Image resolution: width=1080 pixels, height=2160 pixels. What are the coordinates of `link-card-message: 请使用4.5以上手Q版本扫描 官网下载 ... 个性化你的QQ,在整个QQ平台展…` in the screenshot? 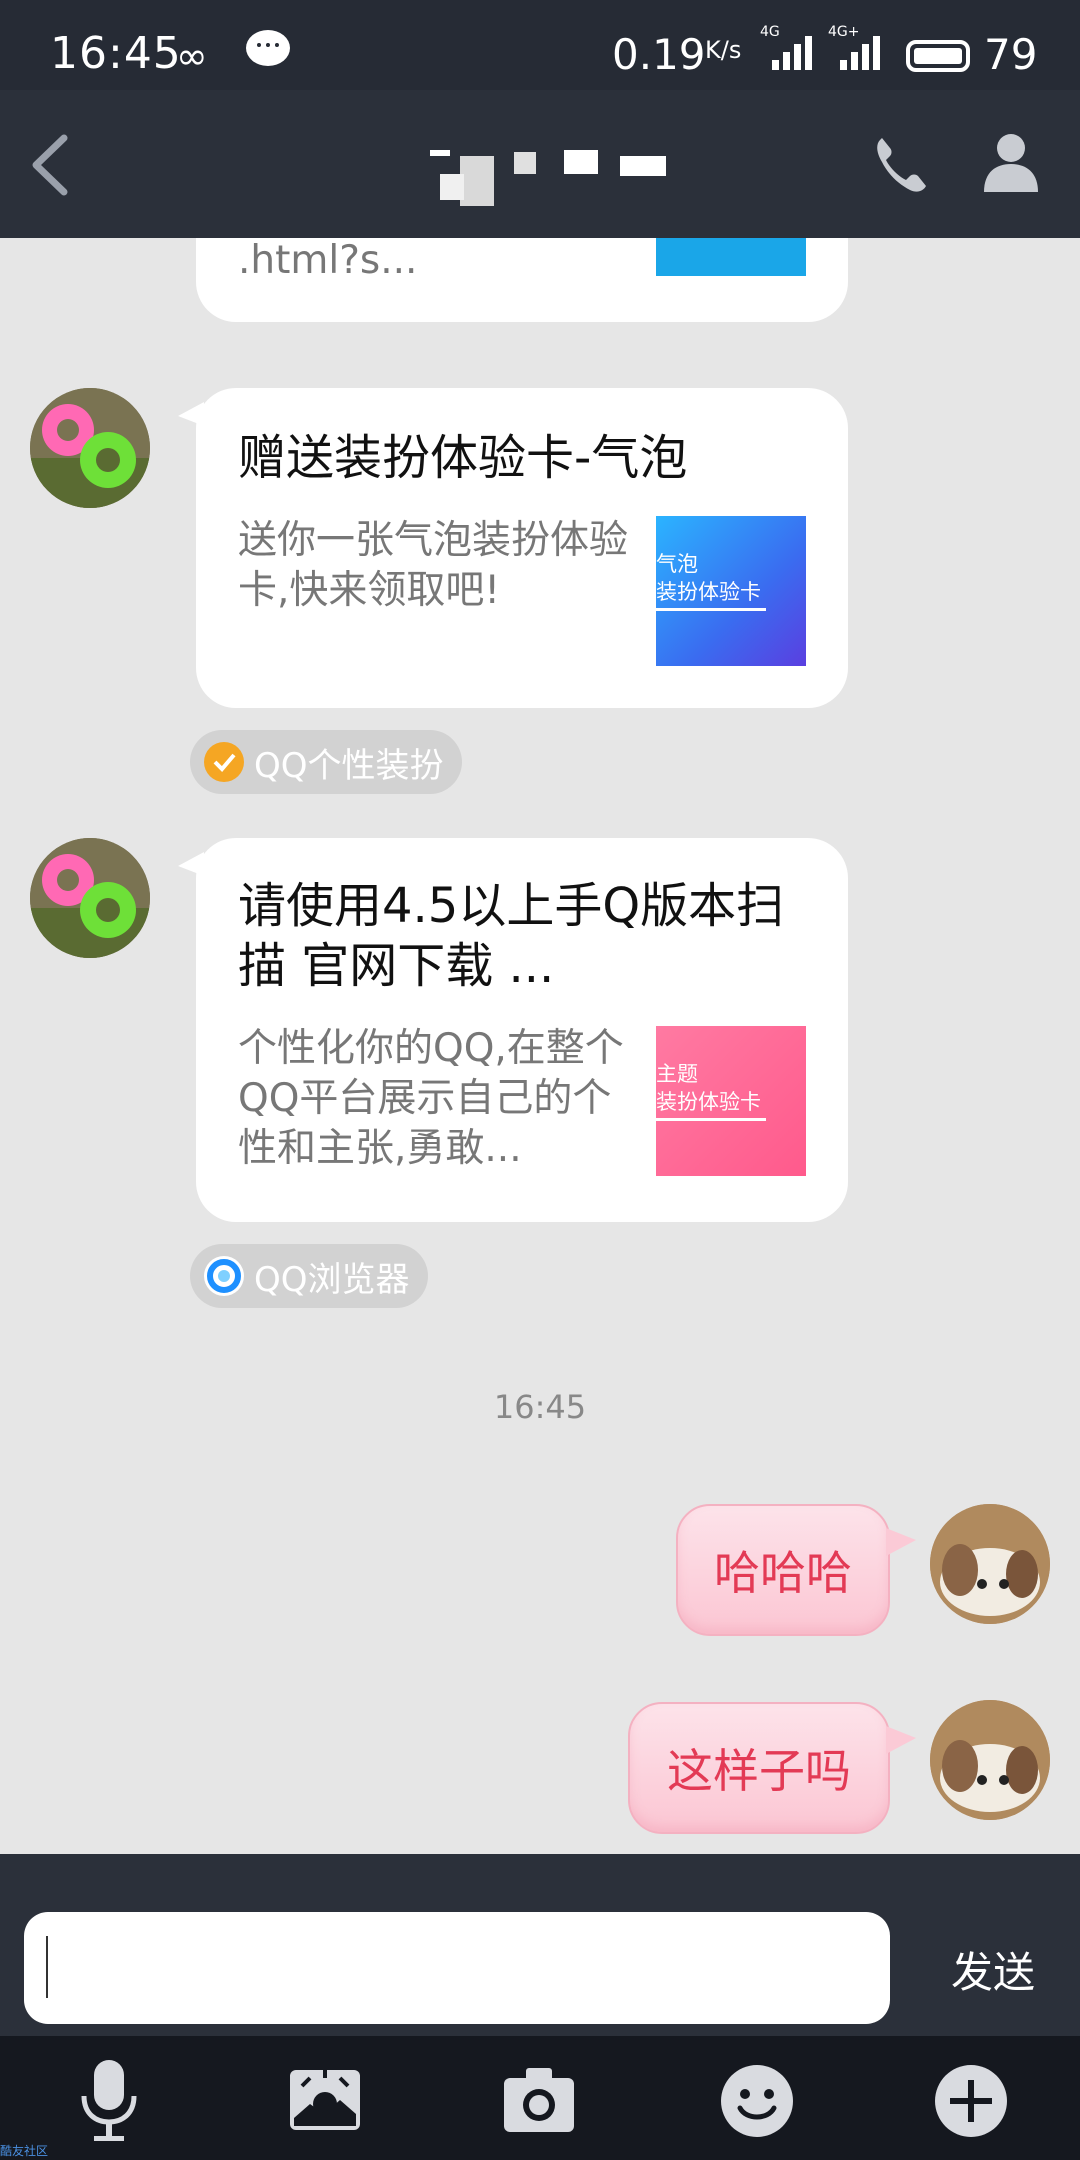 It's located at (513, 1030).